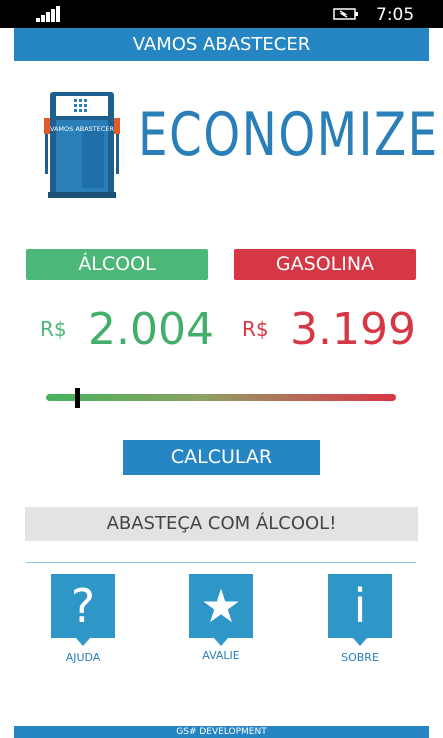 The width and height of the screenshot is (443, 738). What do you see at coordinates (221, 44) in the screenshot?
I see `page-title: VAMOS ABASTECER` at bounding box center [221, 44].